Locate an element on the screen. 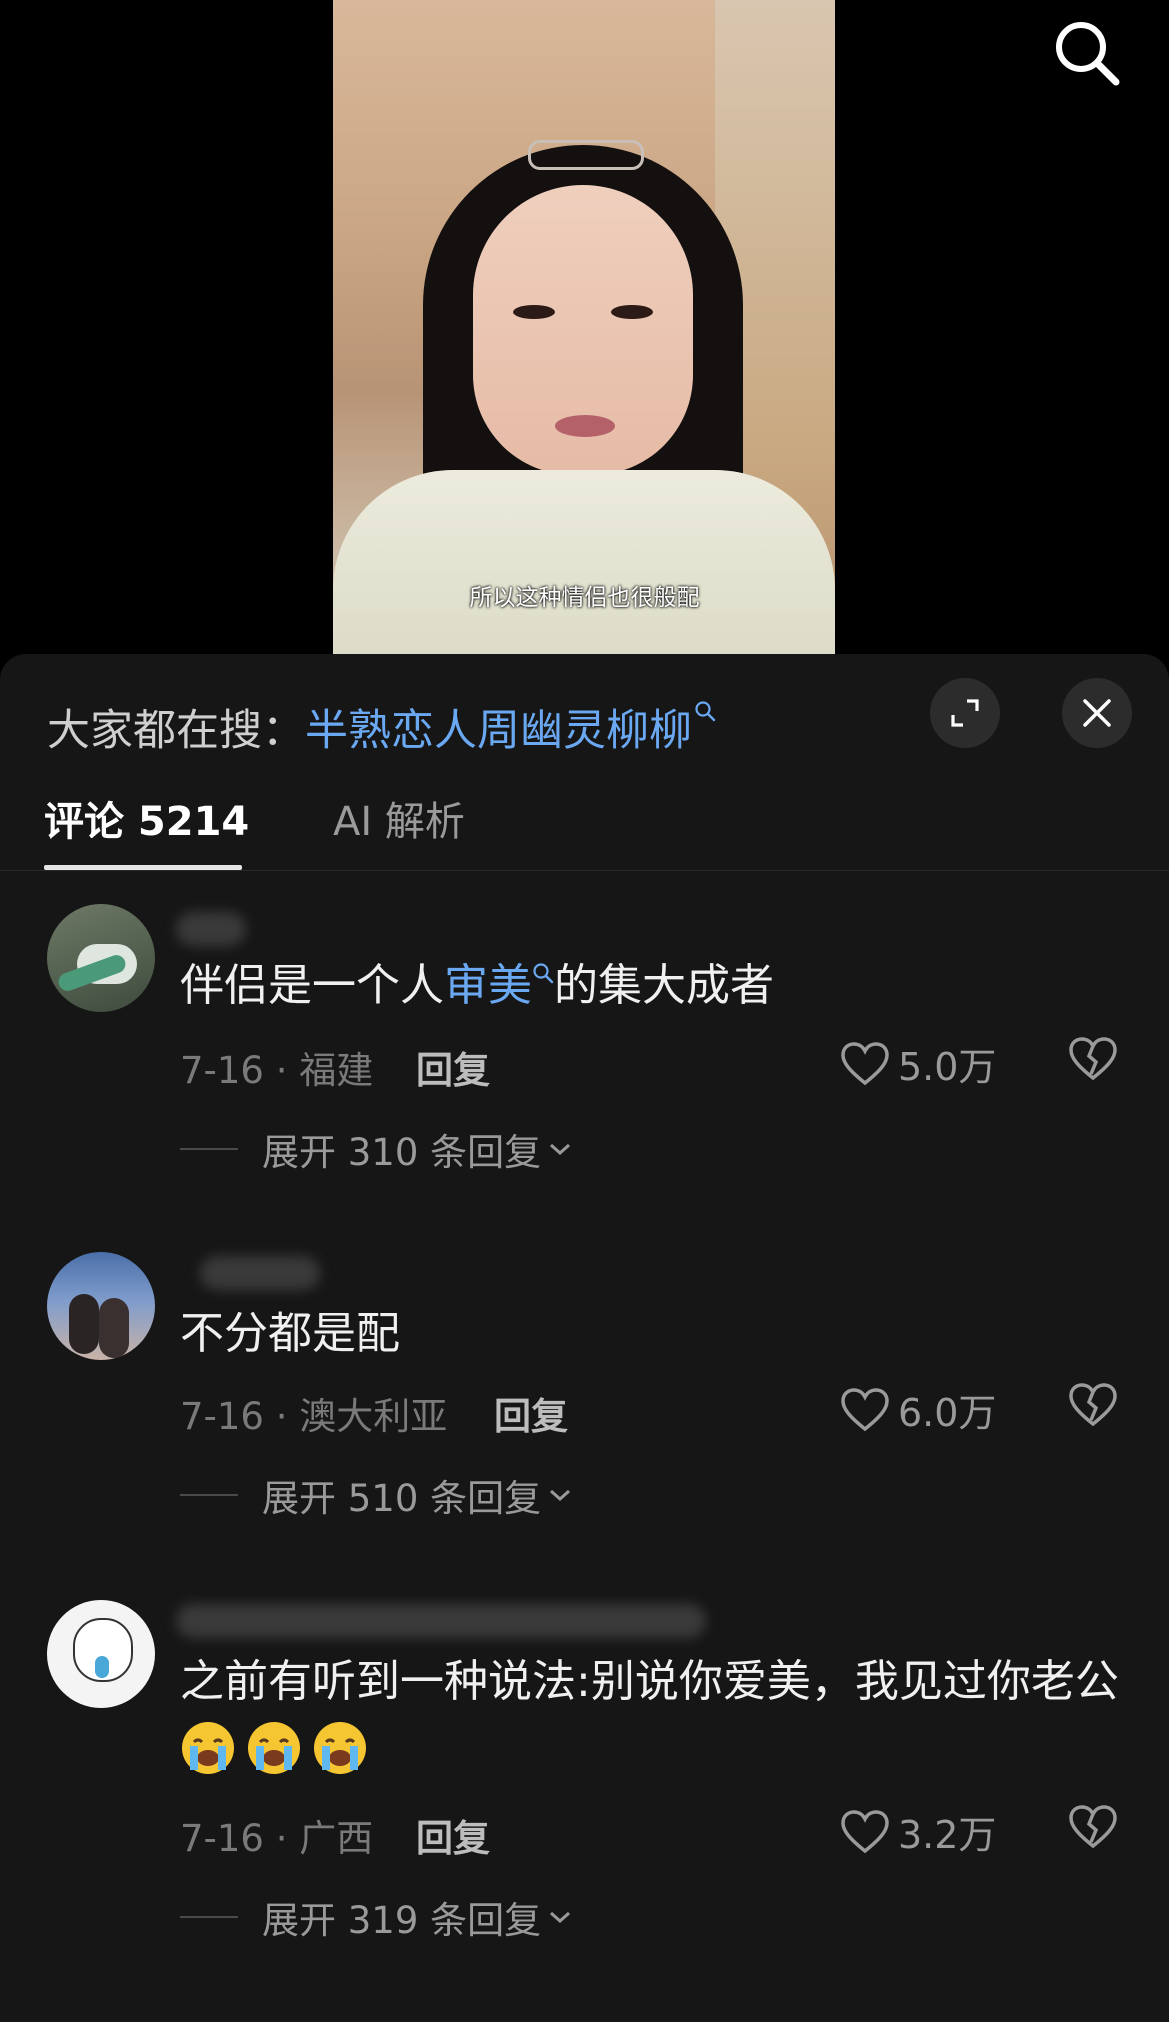  comment-text-part: 的集大成者 is located at coordinates (664, 985).